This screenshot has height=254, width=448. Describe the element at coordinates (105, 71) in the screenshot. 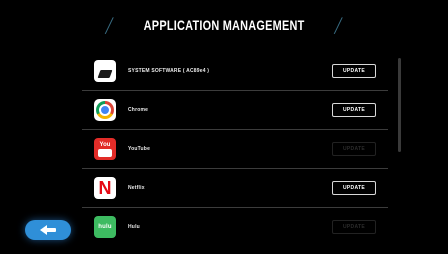

I see `system-software-icon` at that location.